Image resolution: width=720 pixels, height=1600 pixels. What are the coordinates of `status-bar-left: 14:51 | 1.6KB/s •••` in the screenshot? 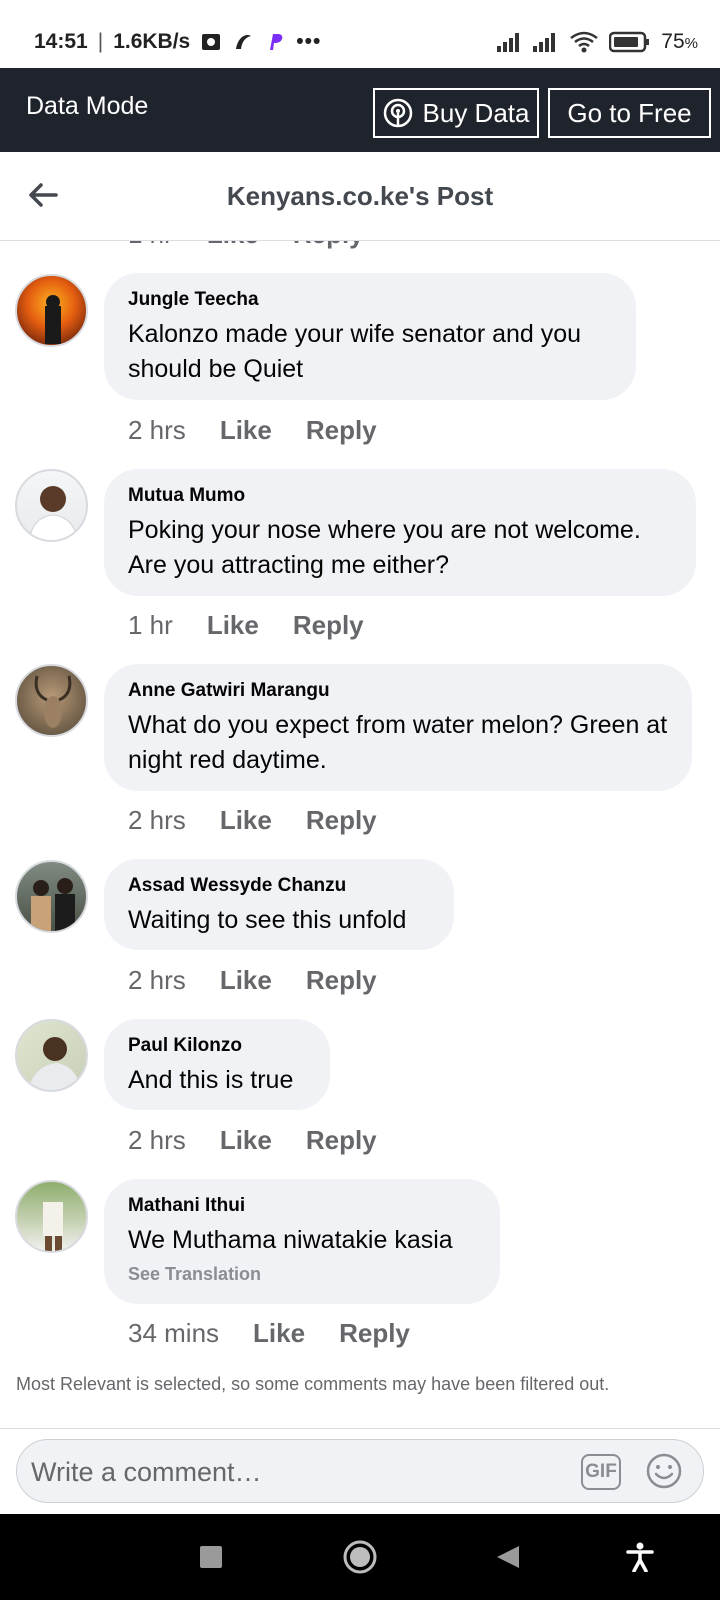 It's located at (177, 42).